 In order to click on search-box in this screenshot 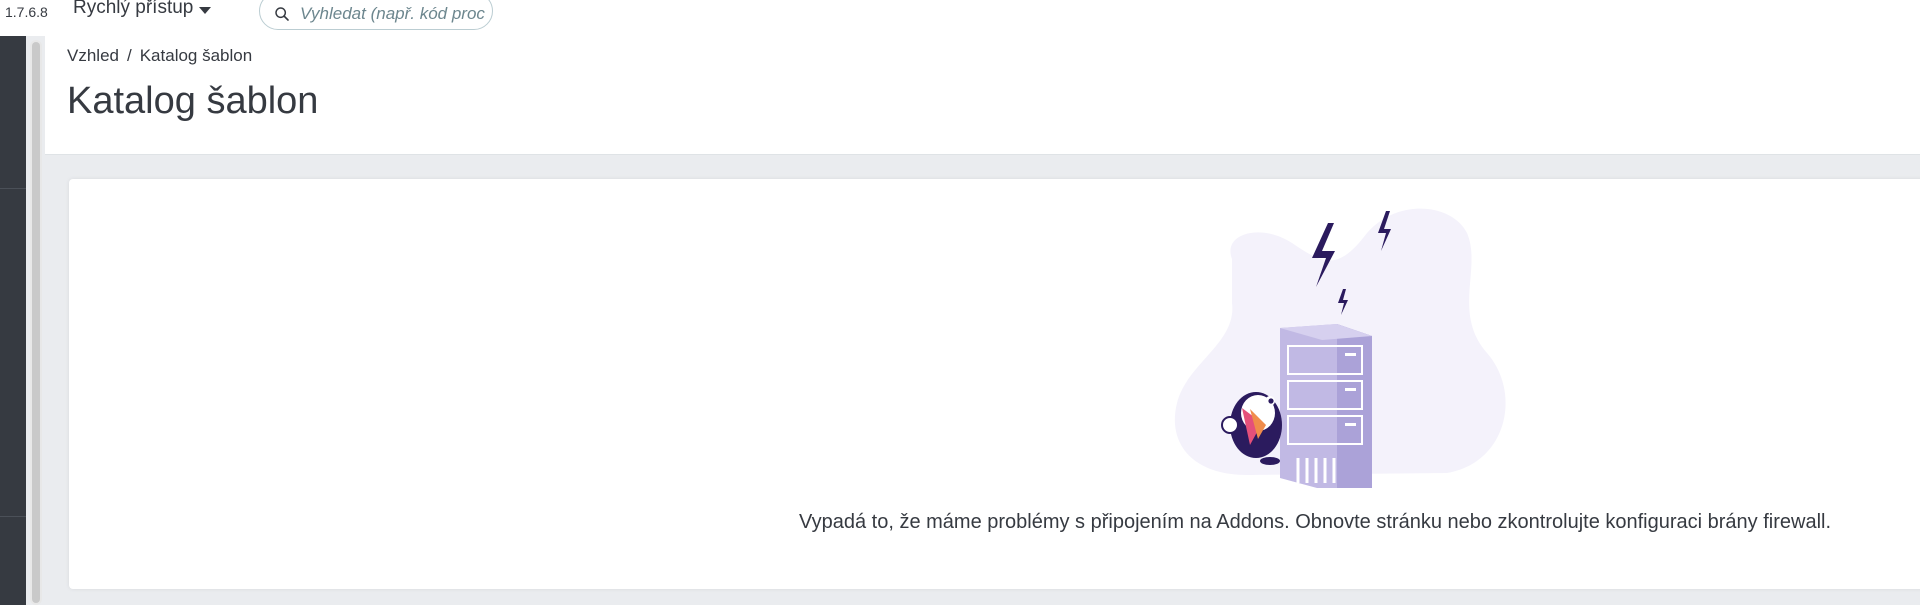, I will do `click(376, 15)`.